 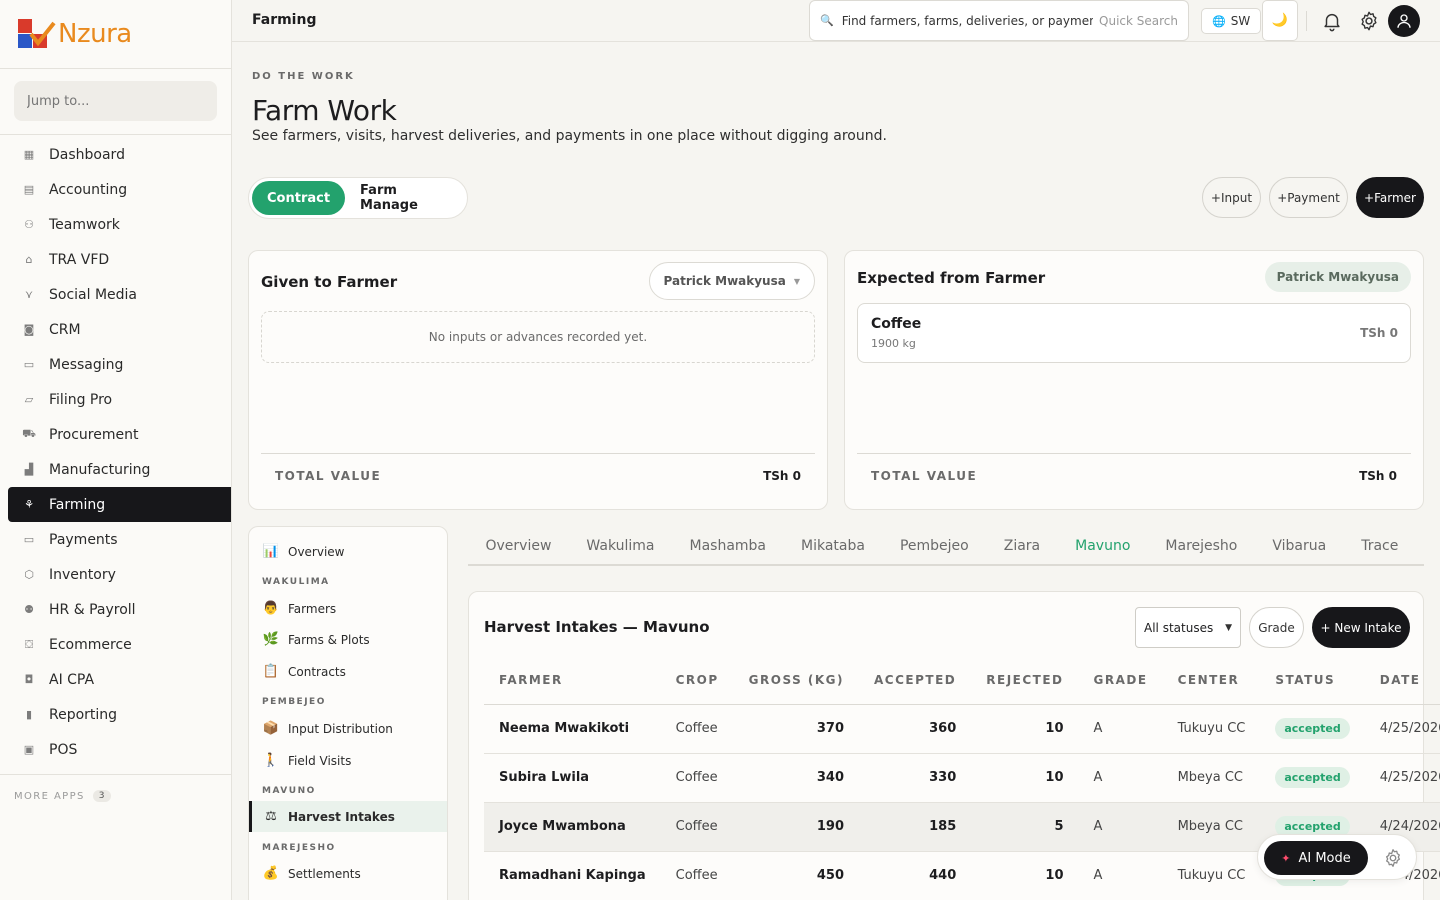 I want to click on logo-mark-icon, so click(x=37, y=33).